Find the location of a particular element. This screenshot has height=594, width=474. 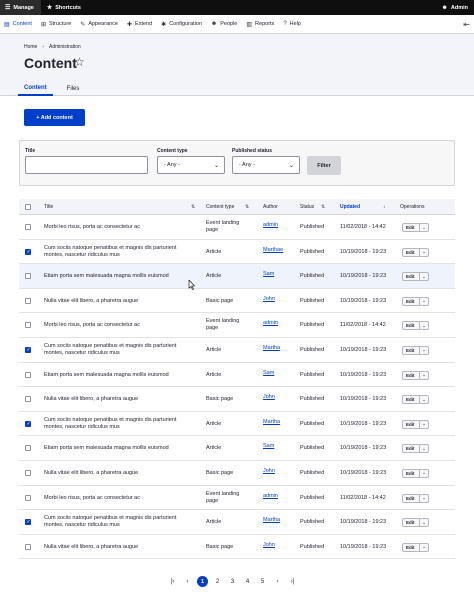

row-author: Marthae is located at coordinates (273, 250).